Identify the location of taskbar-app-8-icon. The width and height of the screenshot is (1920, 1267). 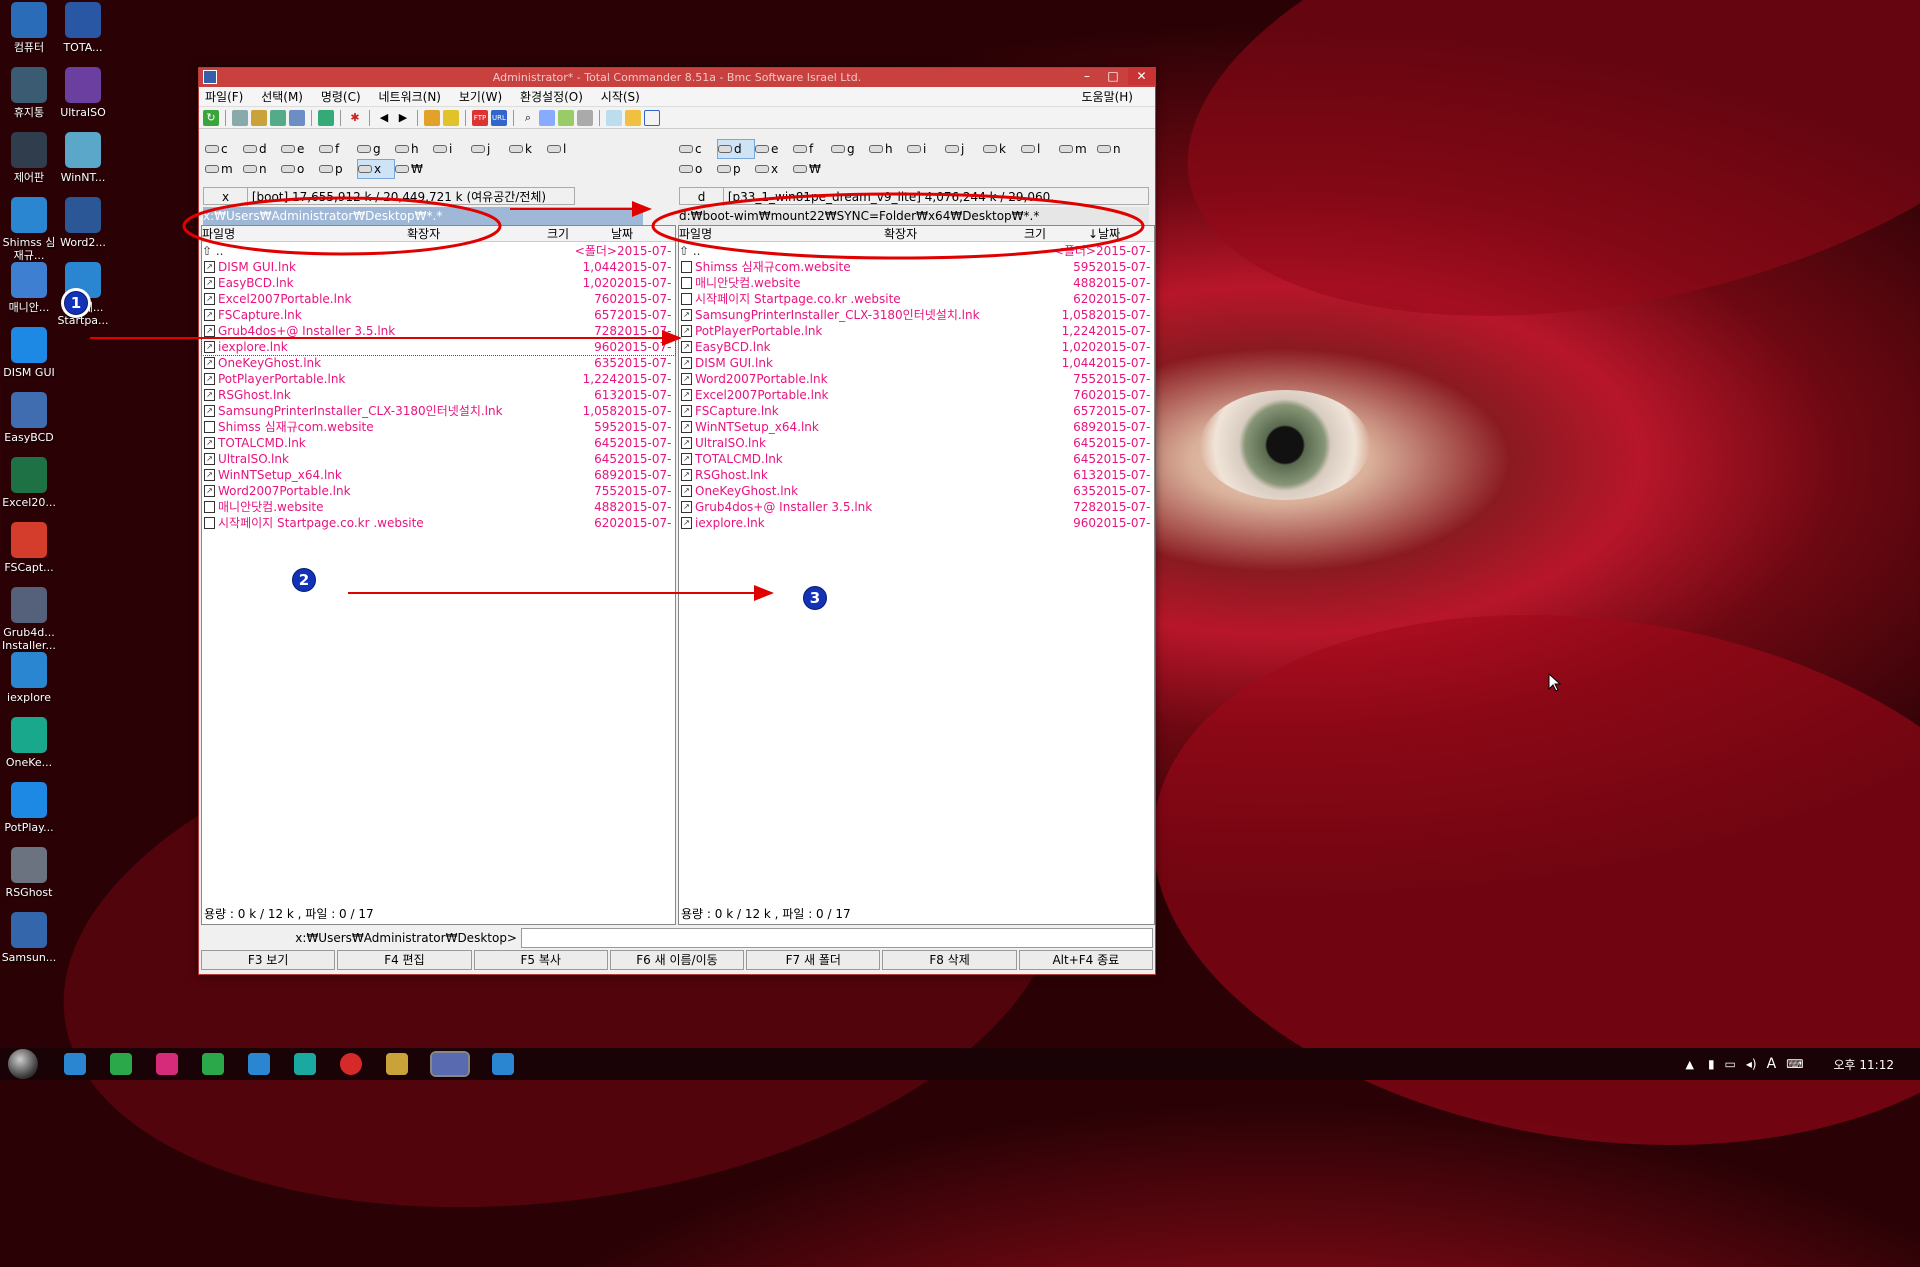
(397, 1064).